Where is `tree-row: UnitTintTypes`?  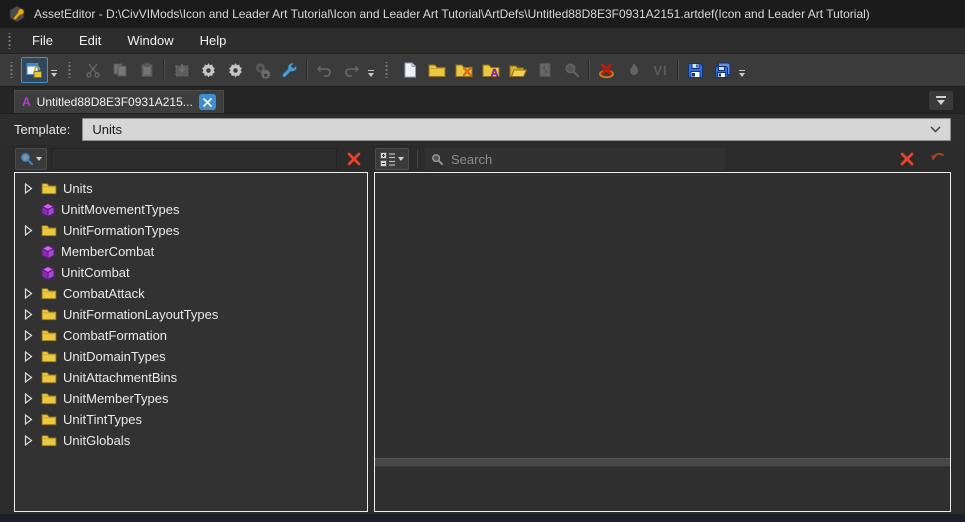 tree-row: UnitTintTypes is located at coordinates (191, 419).